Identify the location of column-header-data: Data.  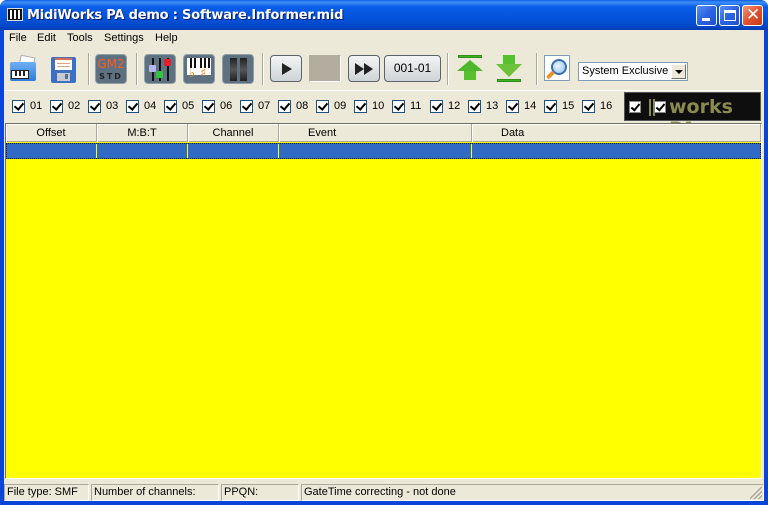
(616, 133).